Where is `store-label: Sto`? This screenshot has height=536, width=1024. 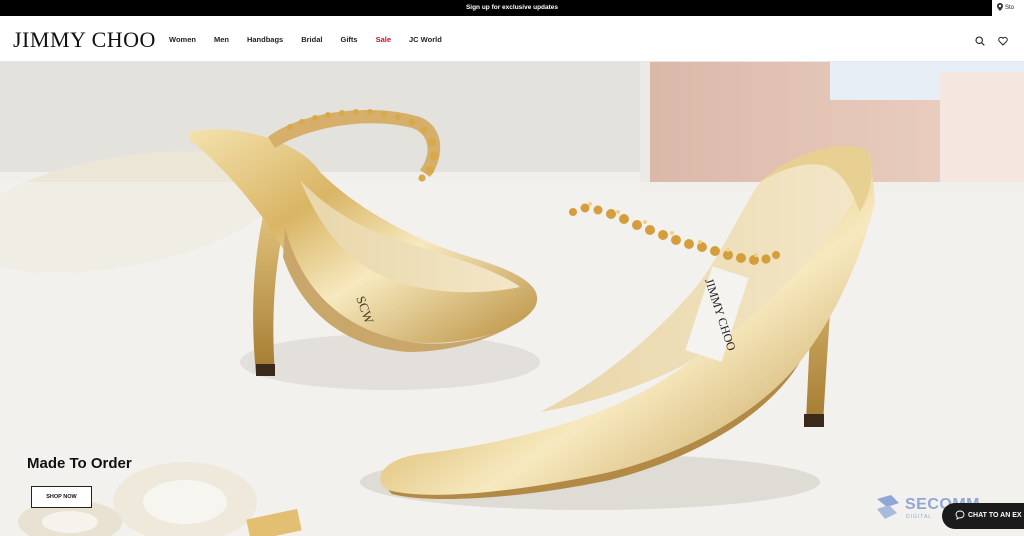
store-label: Sto is located at coordinates (1010, 8).